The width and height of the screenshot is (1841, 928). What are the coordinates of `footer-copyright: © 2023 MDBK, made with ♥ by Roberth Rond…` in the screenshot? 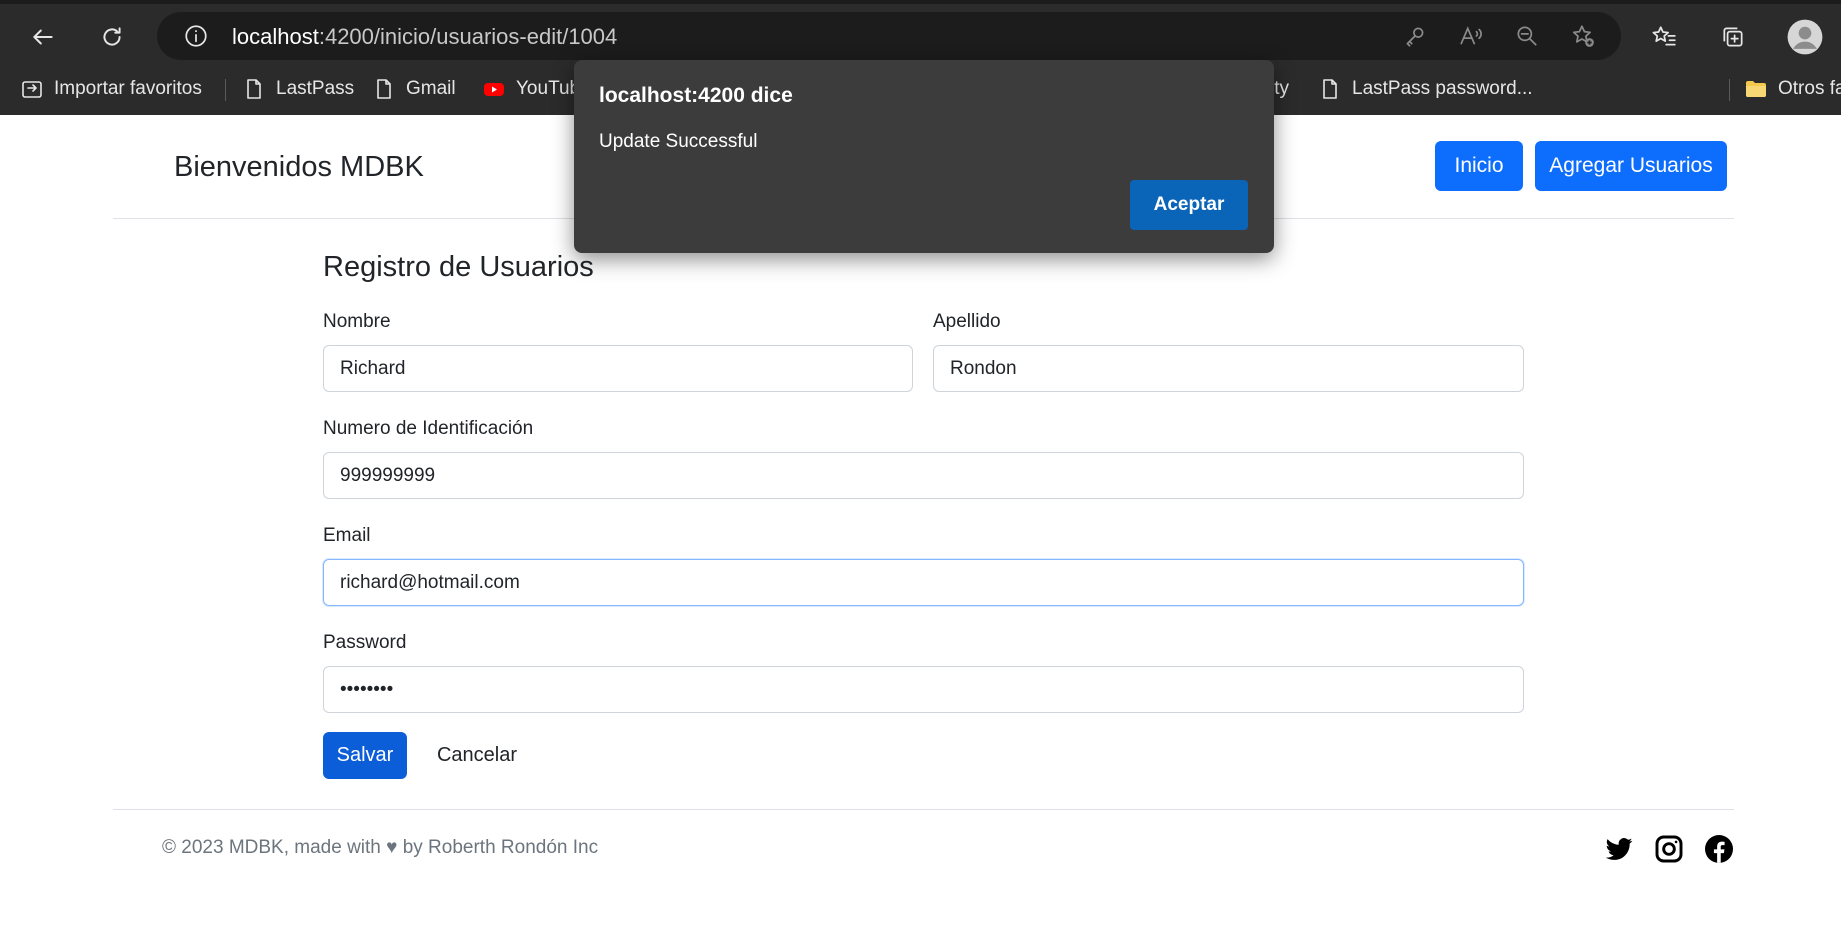 It's located at (380, 847).